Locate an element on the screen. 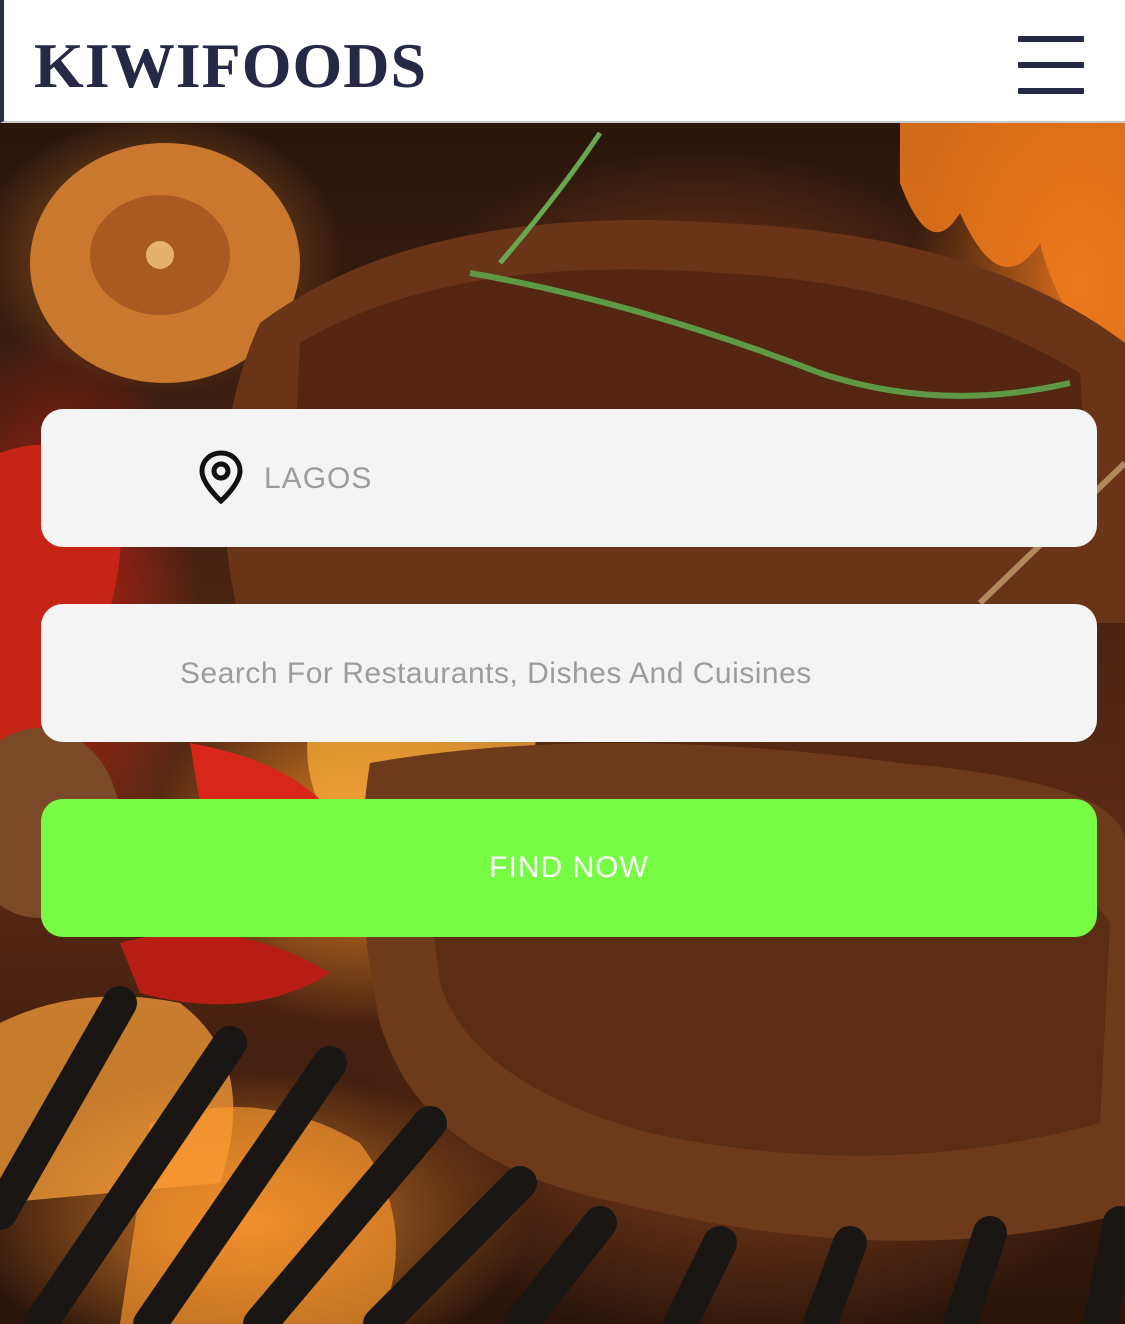 Image resolution: width=1125 pixels, height=1324 pixels. hamburger-menu-icon is located at coordinates (1048, 66).